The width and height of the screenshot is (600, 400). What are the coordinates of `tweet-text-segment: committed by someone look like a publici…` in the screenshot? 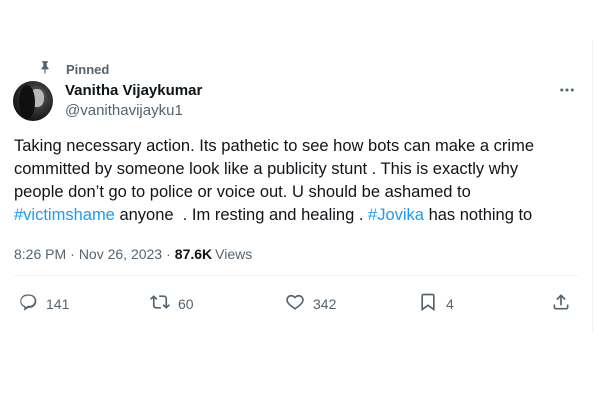 It's located at (266, 169).